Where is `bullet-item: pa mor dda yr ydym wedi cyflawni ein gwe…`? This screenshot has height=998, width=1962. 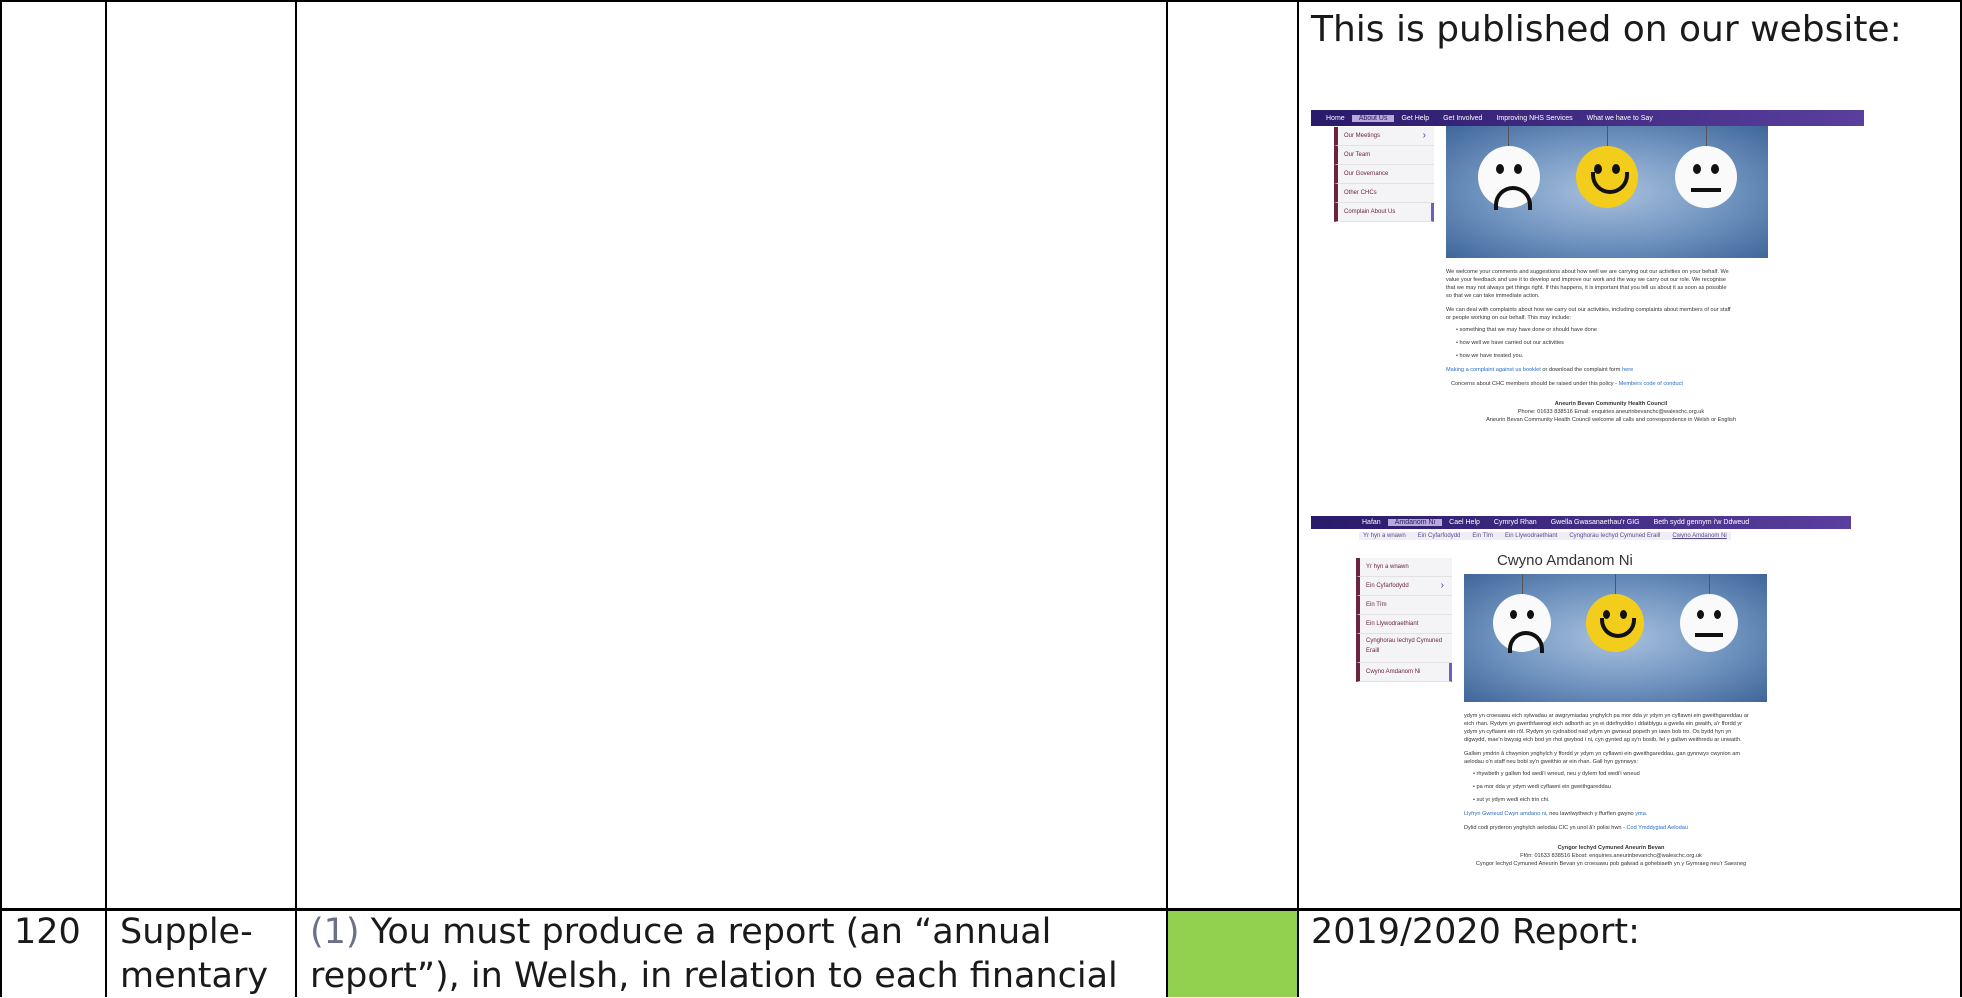 bullet-item: pa mor dda yr ydym wedi cyflawni ein gwe… is located at coordinates (1542, 787).